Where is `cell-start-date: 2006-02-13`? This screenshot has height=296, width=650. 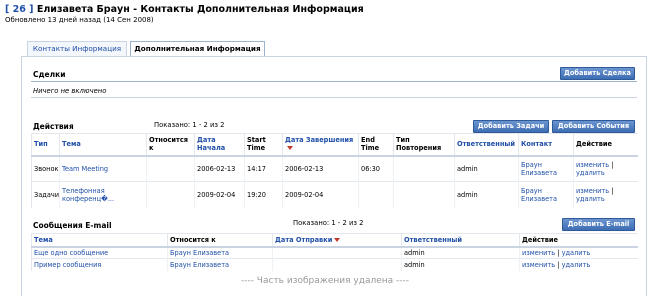 cell-start-date: 2006-02-13 is located at coordinates (219, 168).